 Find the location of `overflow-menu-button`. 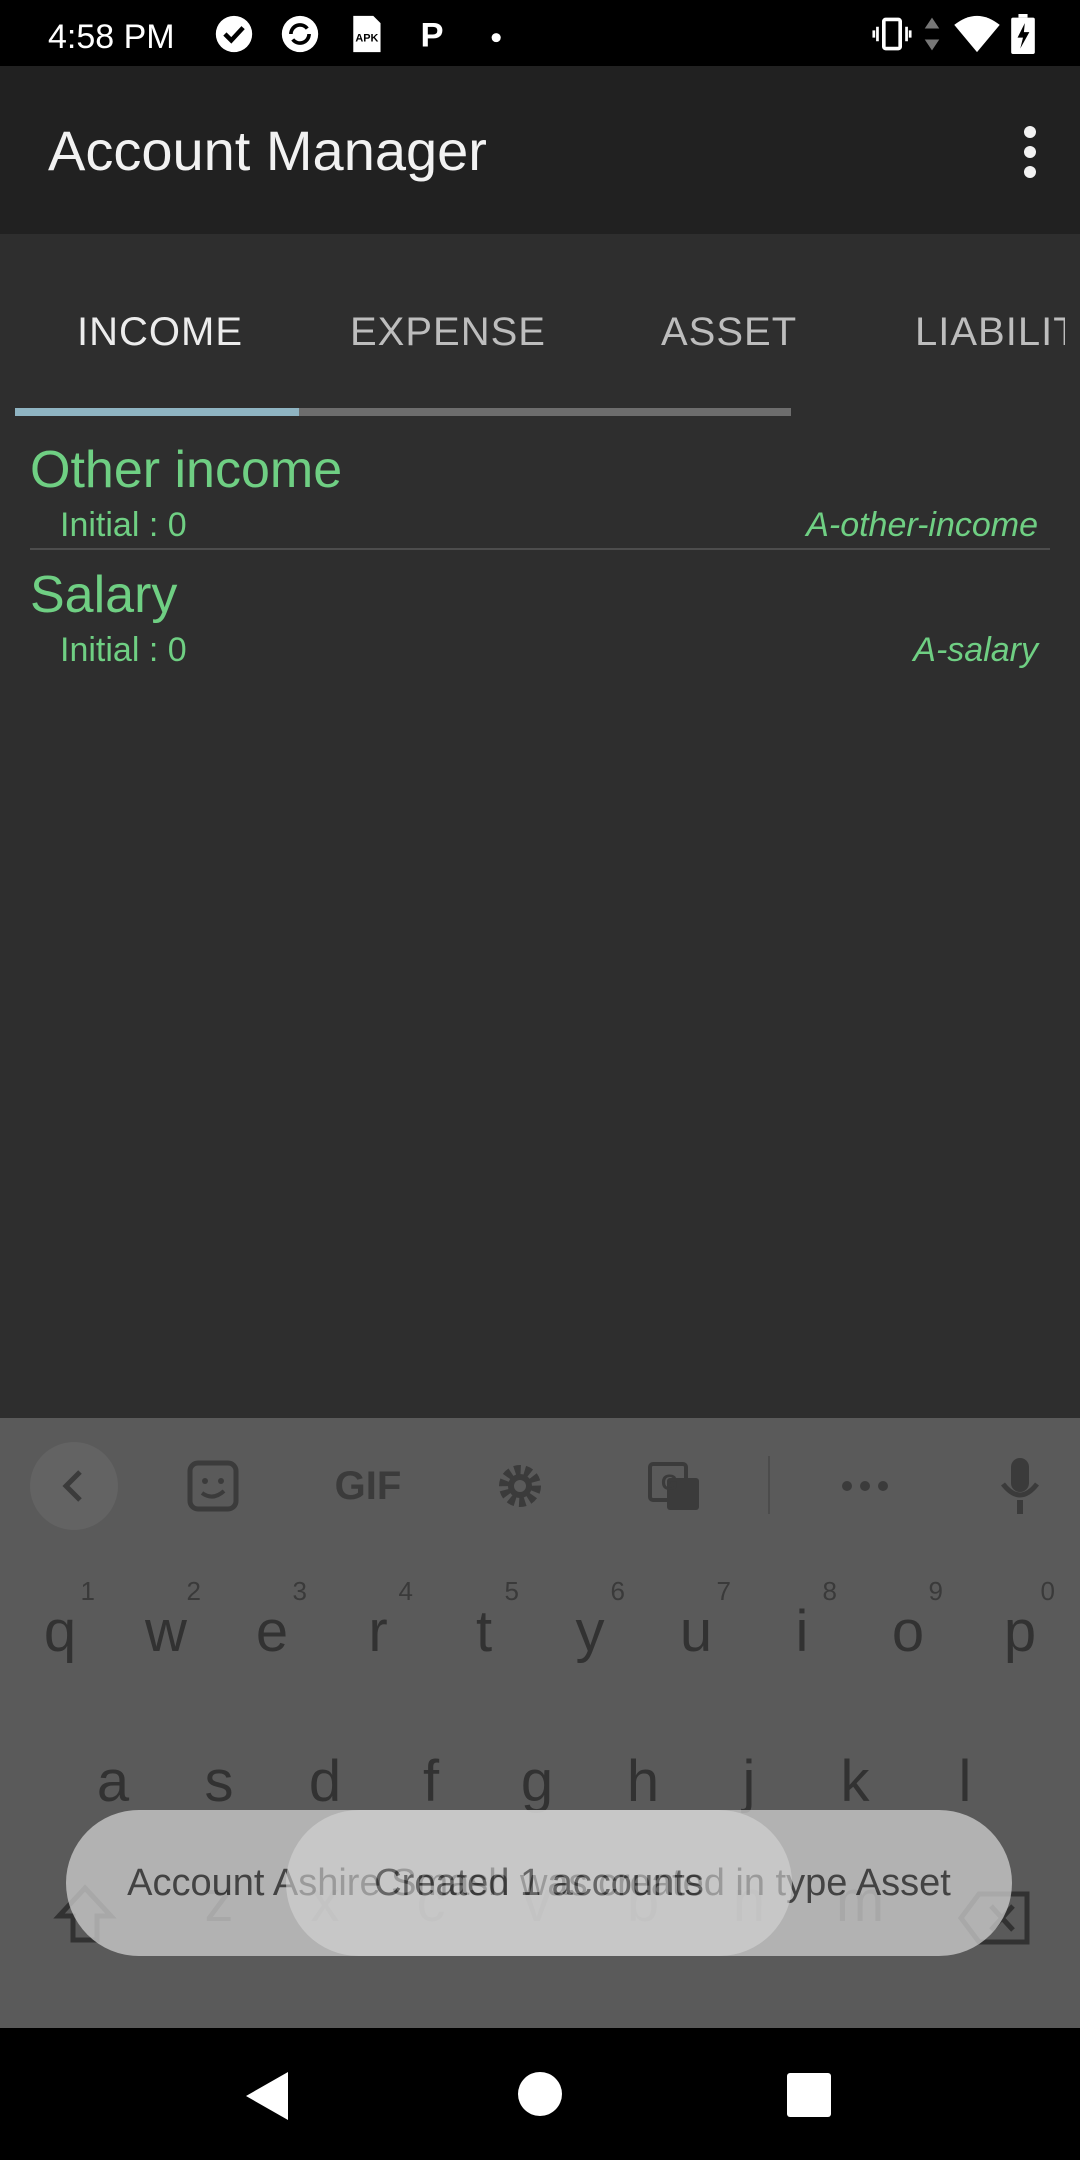

overflow-menu-button is located at coordinates (1030, 152).